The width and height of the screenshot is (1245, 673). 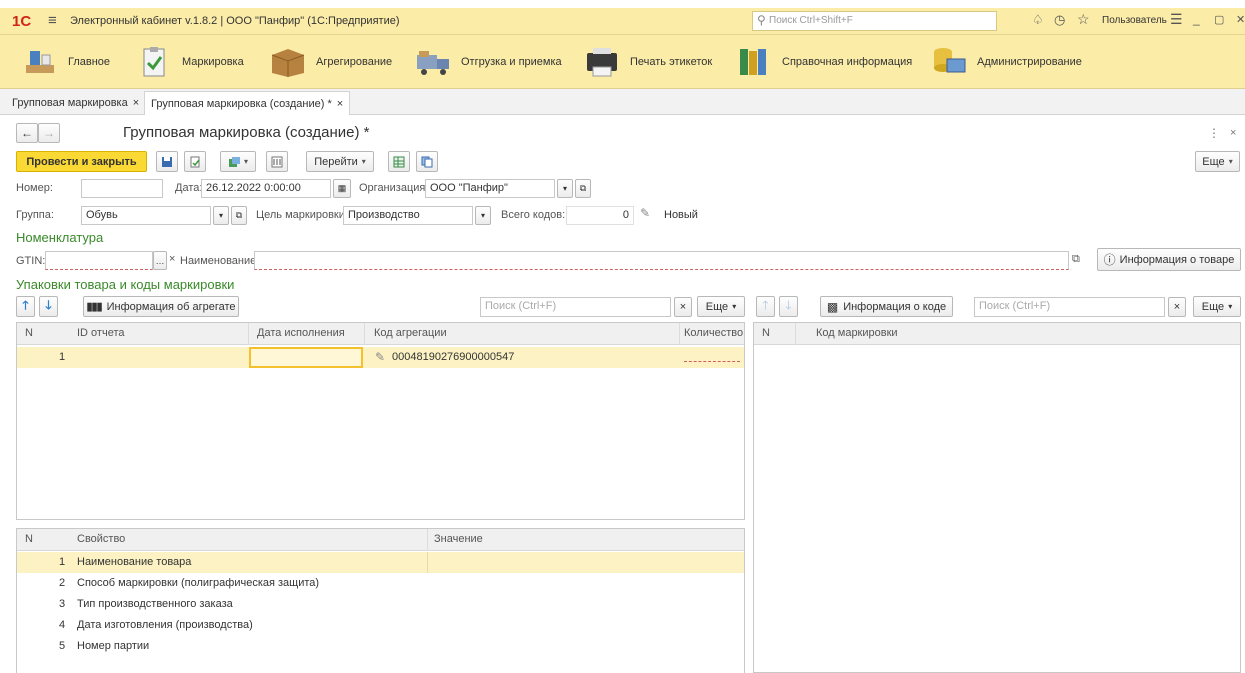 What do you see at coordinates (1214, 133) in the screenshot?
I see `form-more-actions-icon: ⋮` at bounding box center [1214, 133].